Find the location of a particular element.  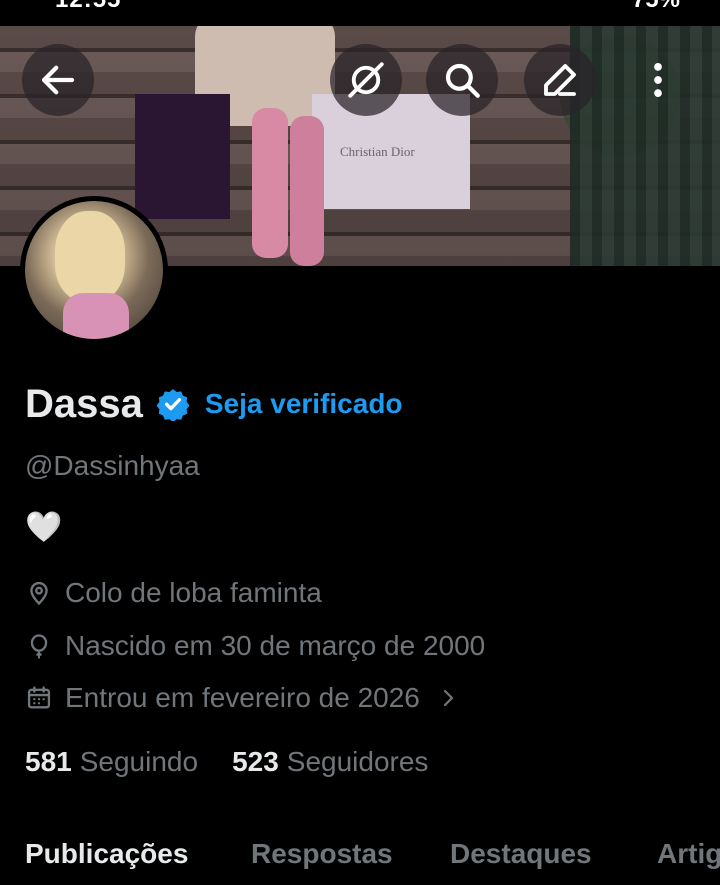

following-count: 581 is located at coordinates (48, 761).